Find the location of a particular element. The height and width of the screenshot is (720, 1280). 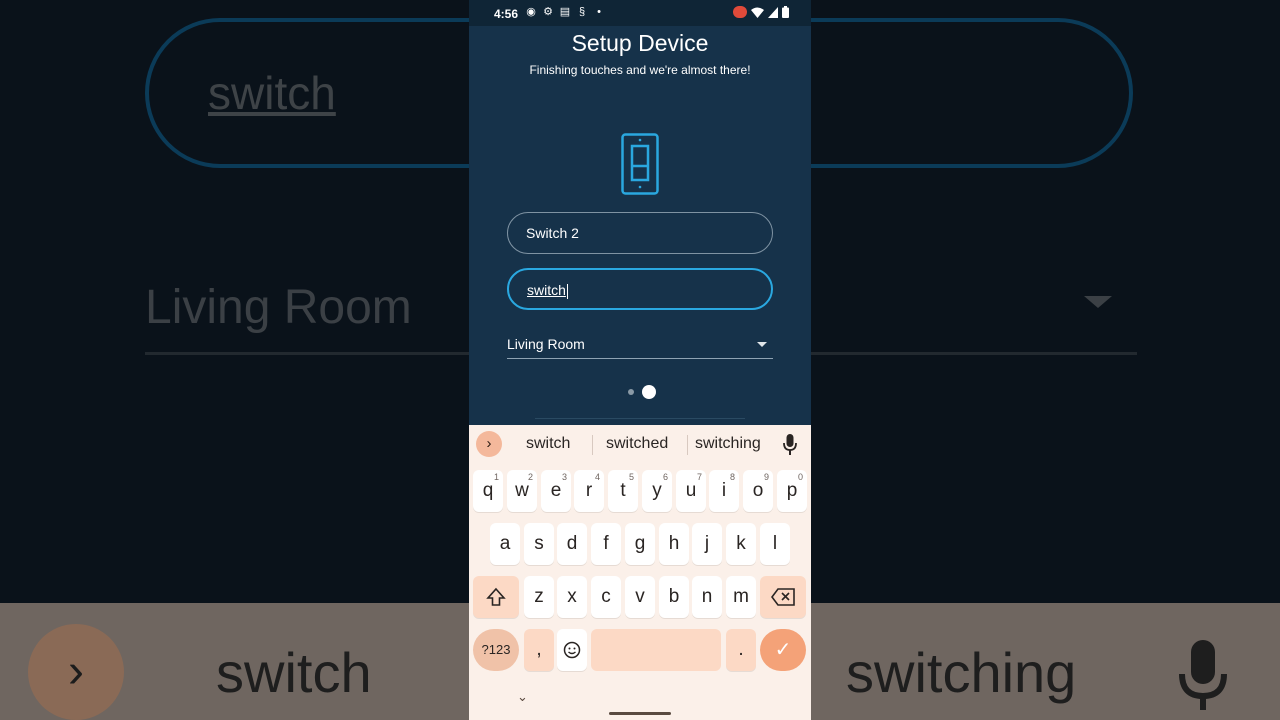

key-c: c is located at coordinates (606, 597).